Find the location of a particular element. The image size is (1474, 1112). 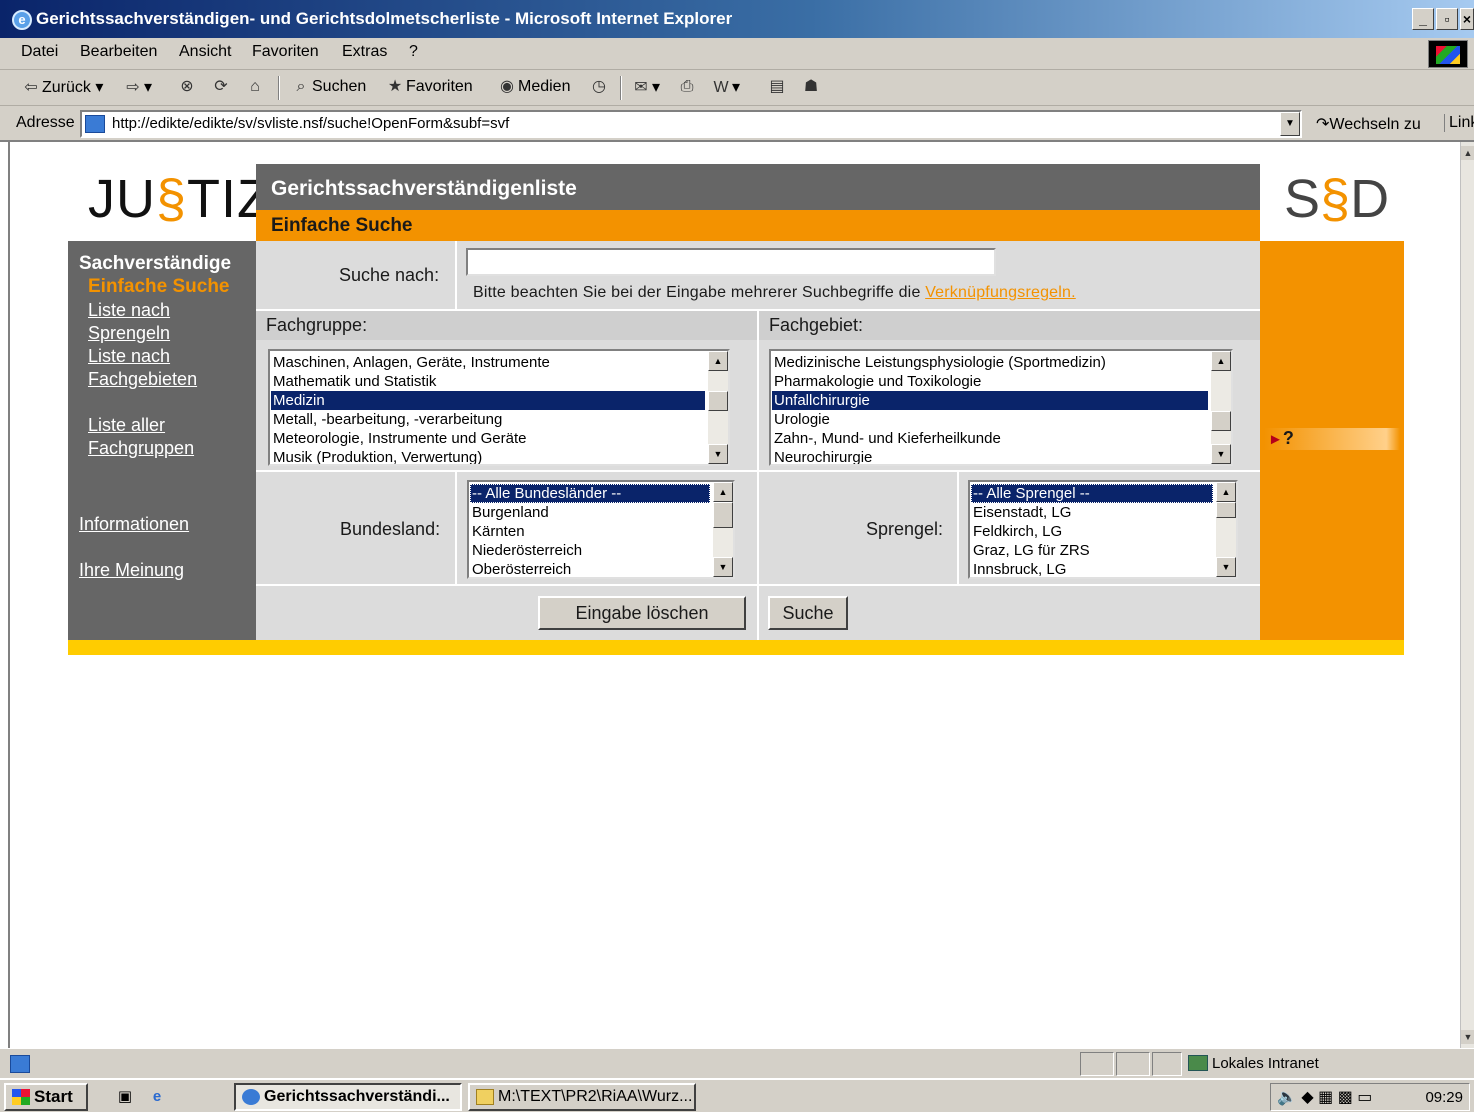

list-item: Neurochirurgie is located at coordinates (823, 456).